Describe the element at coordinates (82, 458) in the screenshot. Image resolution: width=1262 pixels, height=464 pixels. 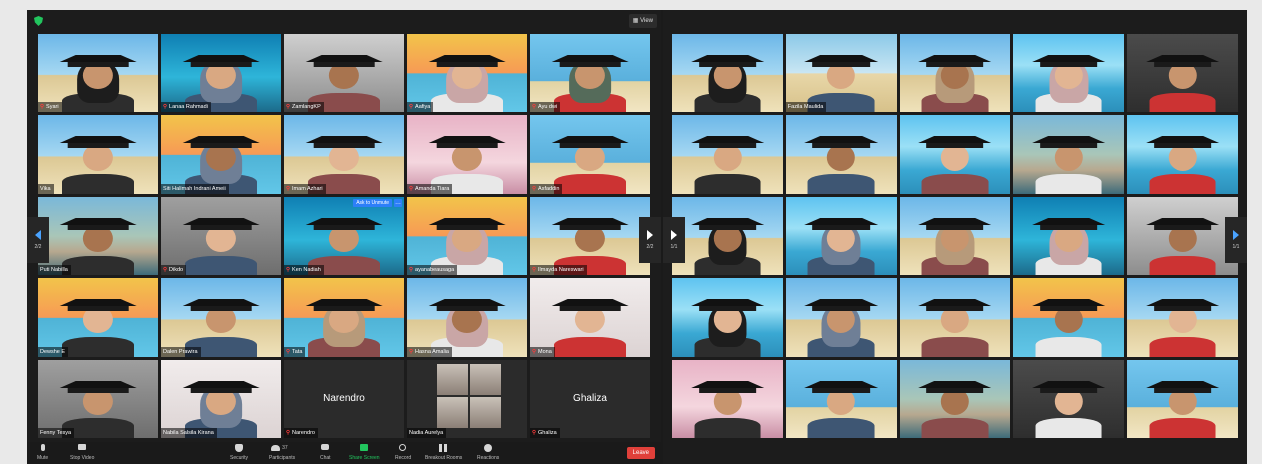
I see `video-label: Stop Video` at that location.